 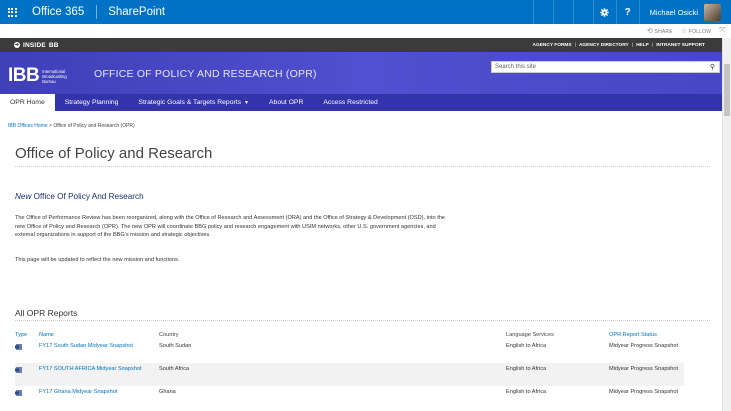 I want to click on breadcrumb-root: IBB Offices Home, so click(x=28, y=126).